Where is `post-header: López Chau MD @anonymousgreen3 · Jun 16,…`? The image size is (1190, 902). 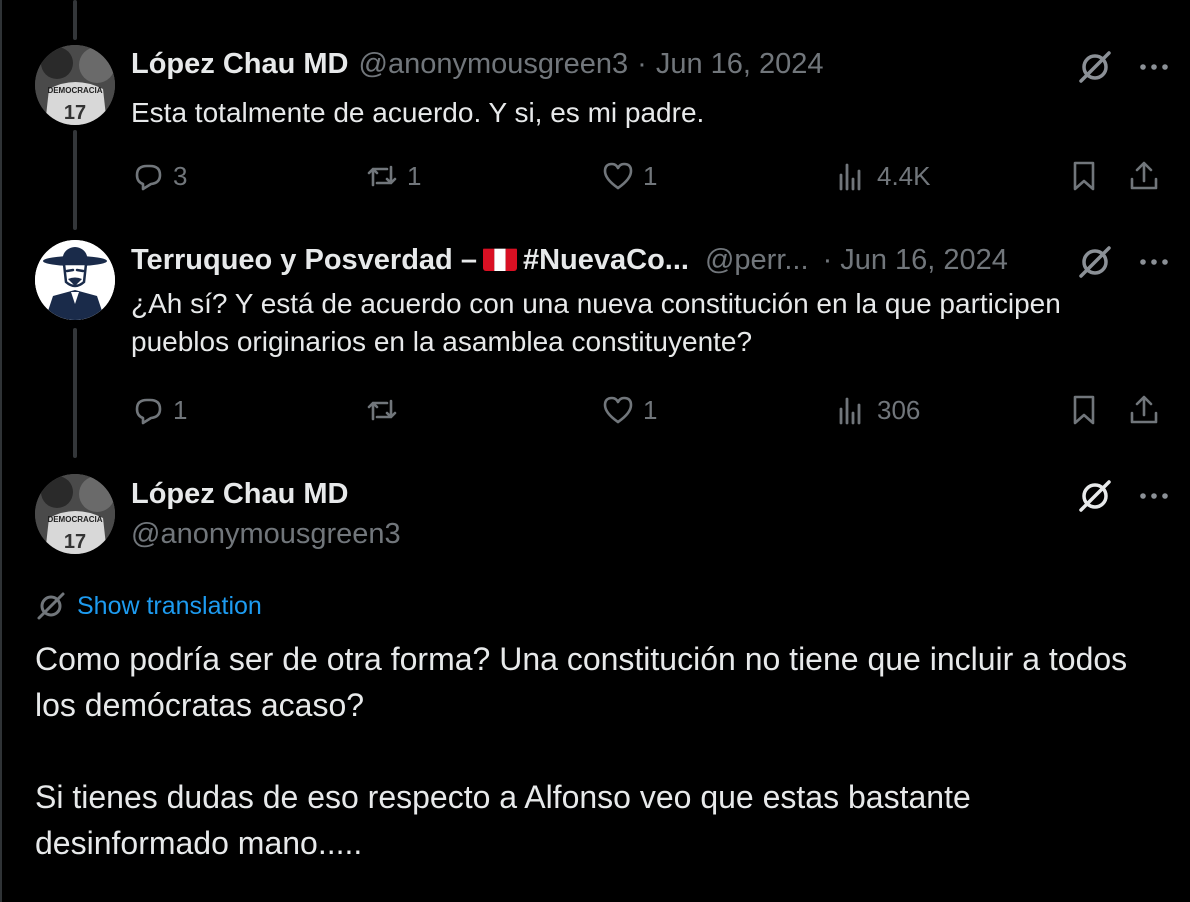 post-header: López Chau MD @anonymousgreen3 · Jun 16,… is located at coordinates (477, 64).